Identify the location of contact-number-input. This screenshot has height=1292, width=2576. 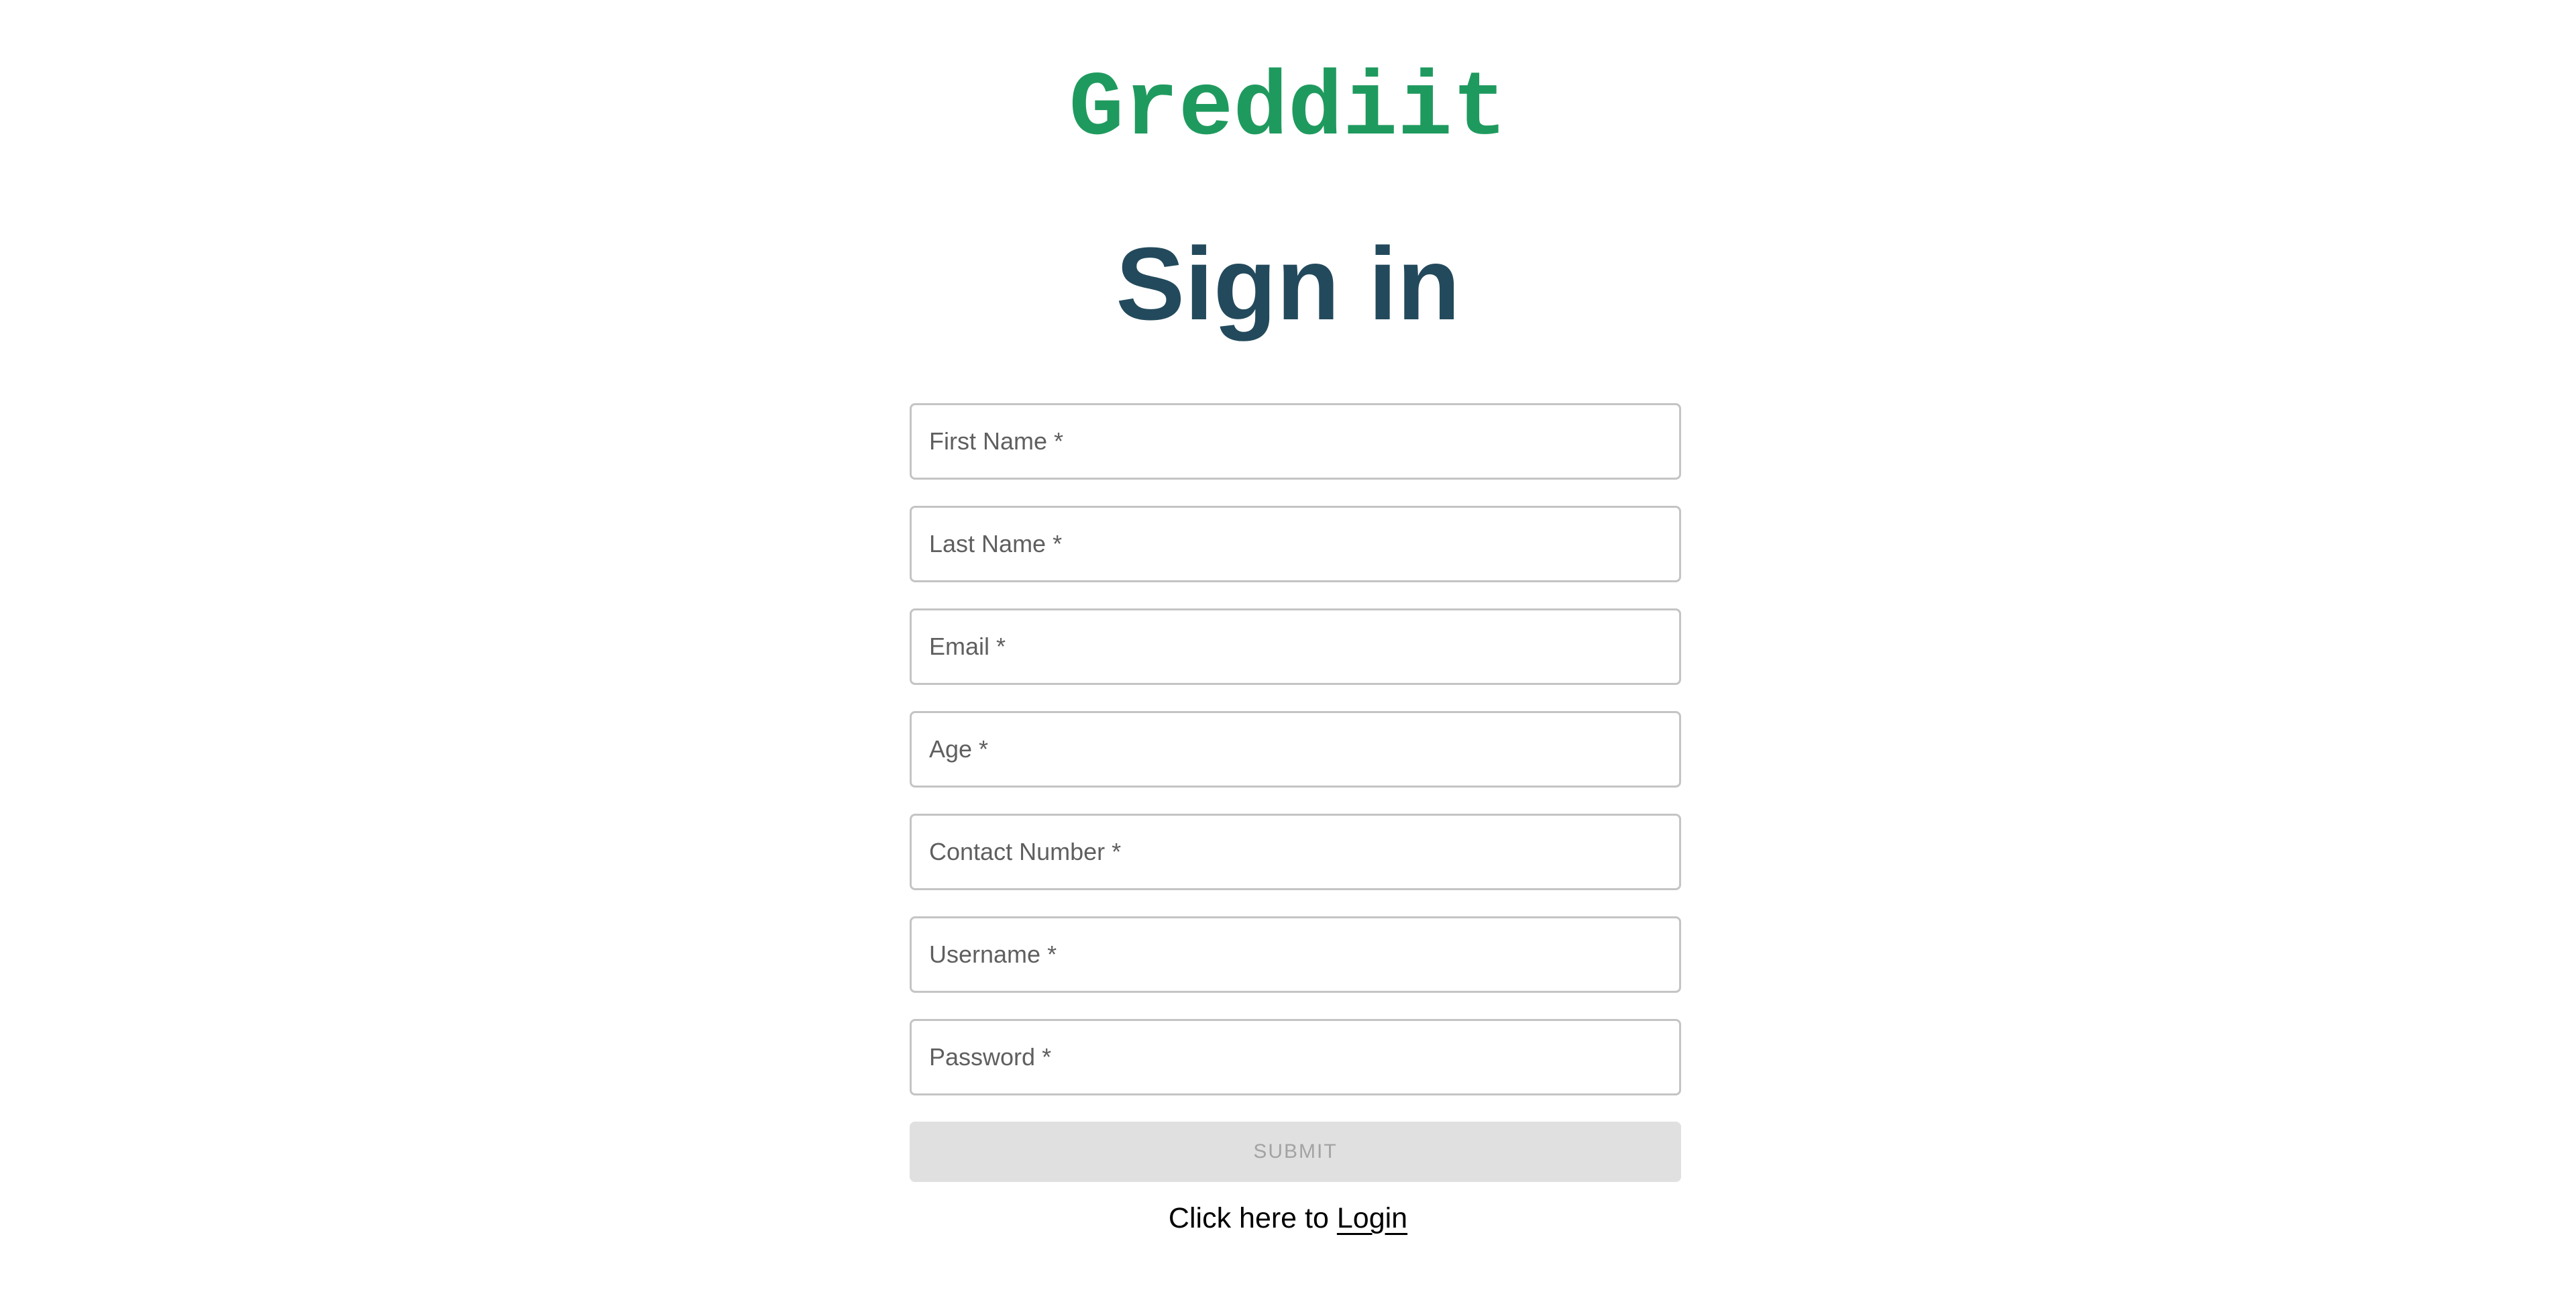
(1295, 852).